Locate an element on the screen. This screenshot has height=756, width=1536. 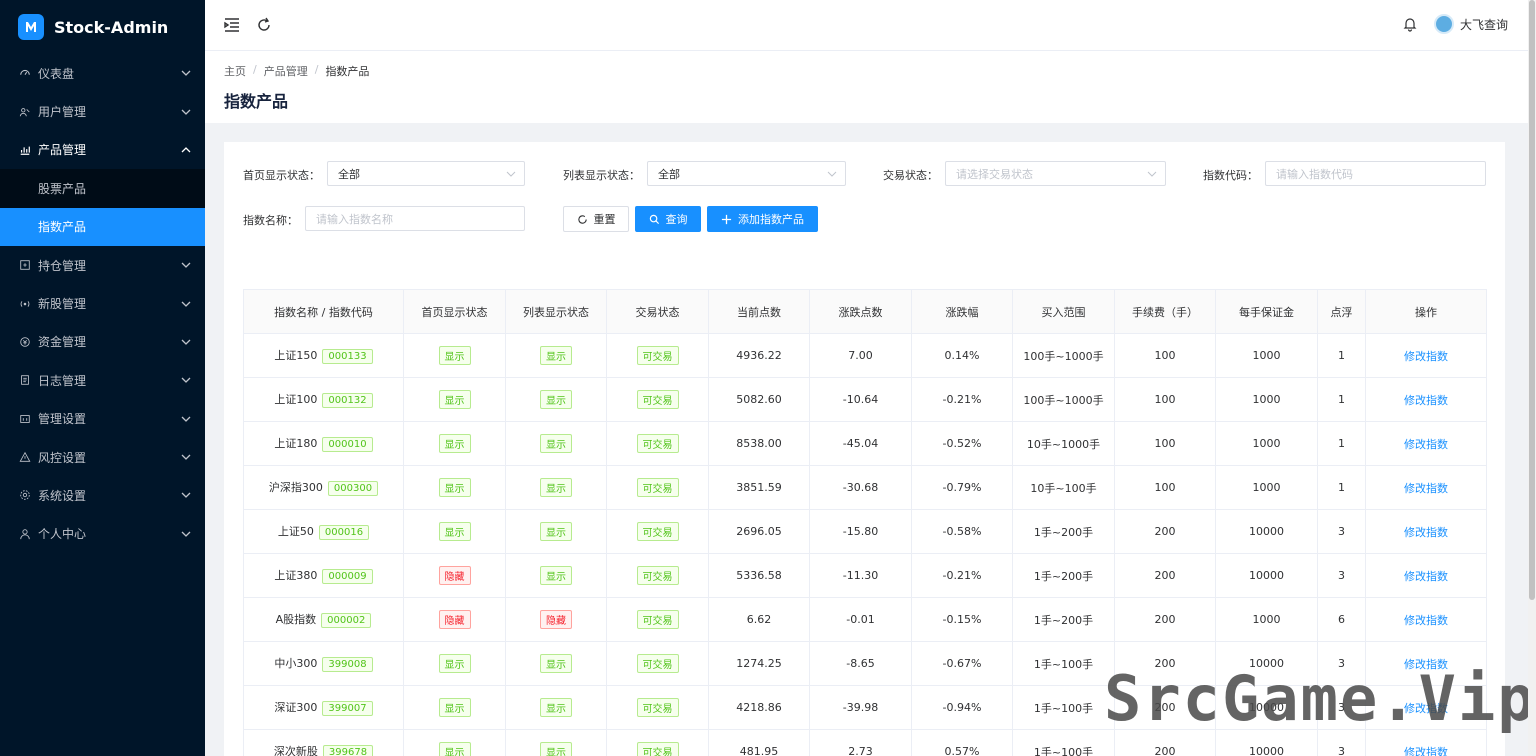
logo-icon is located at coordinates (31, 27).